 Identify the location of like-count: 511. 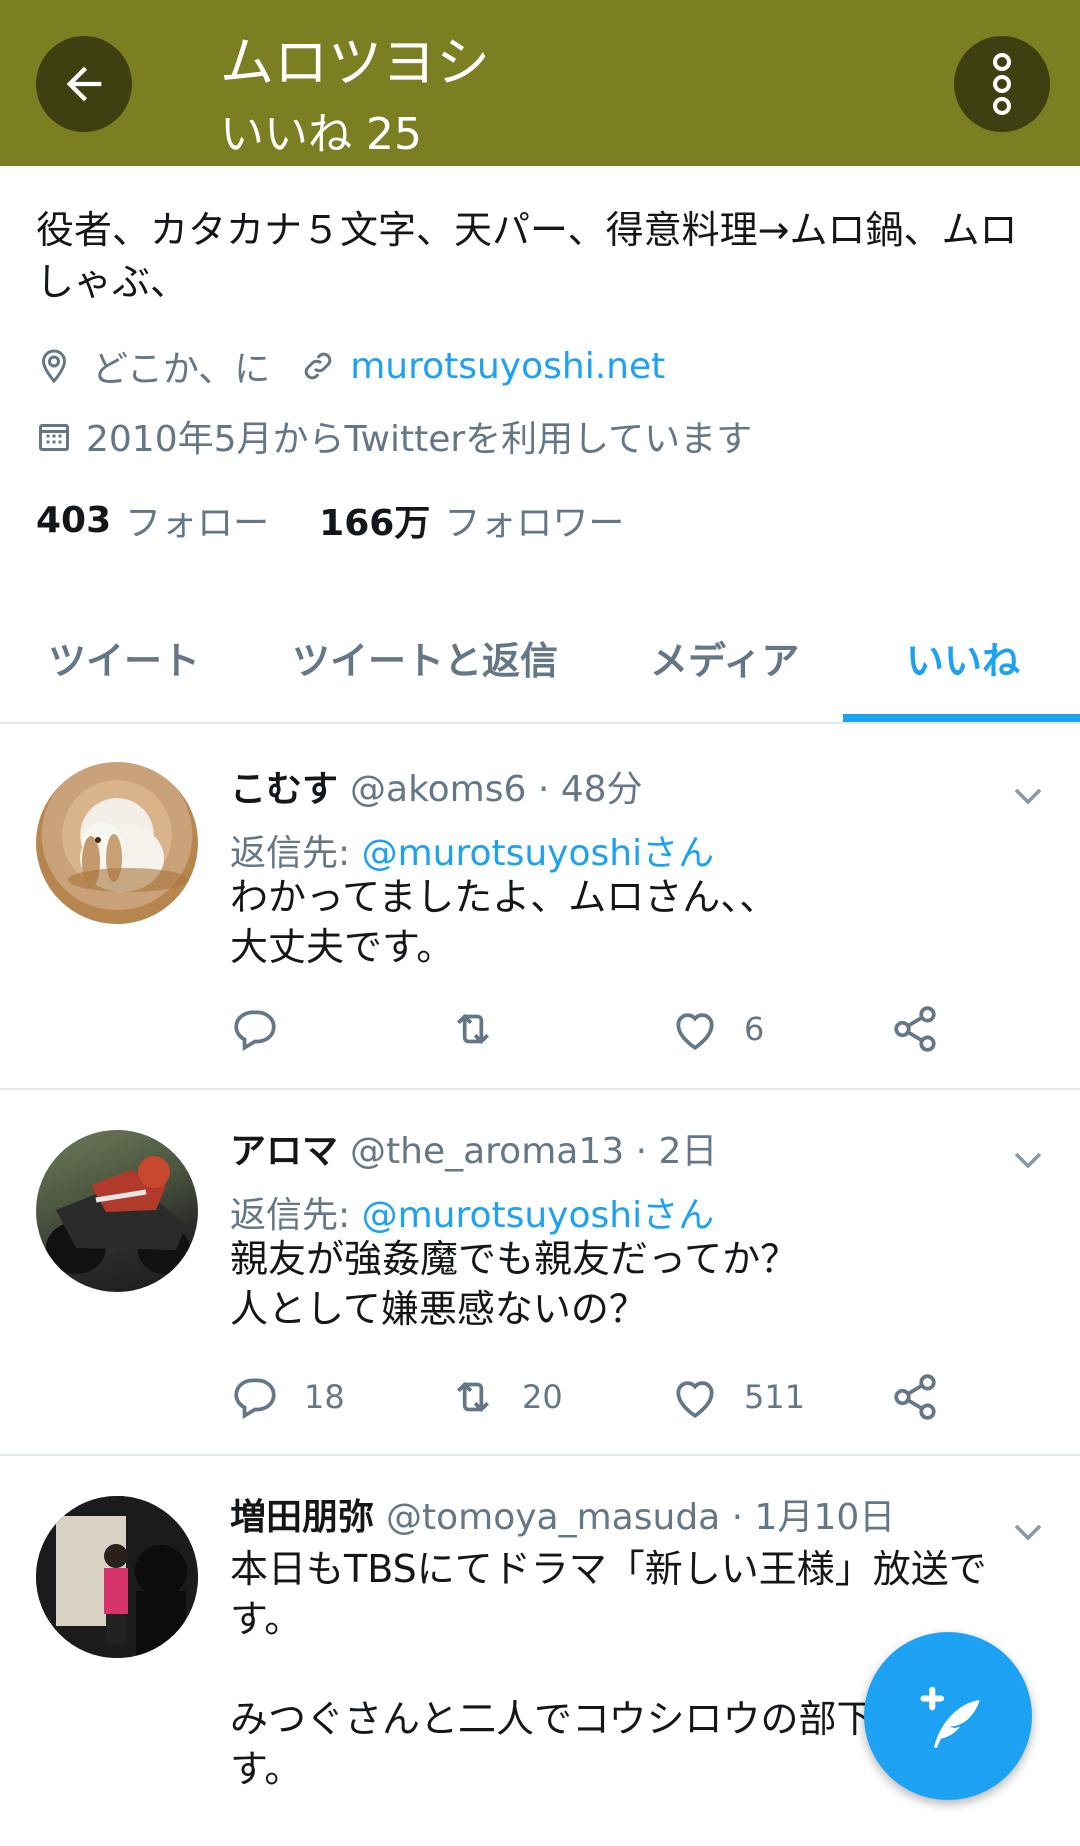
(775, 1397).